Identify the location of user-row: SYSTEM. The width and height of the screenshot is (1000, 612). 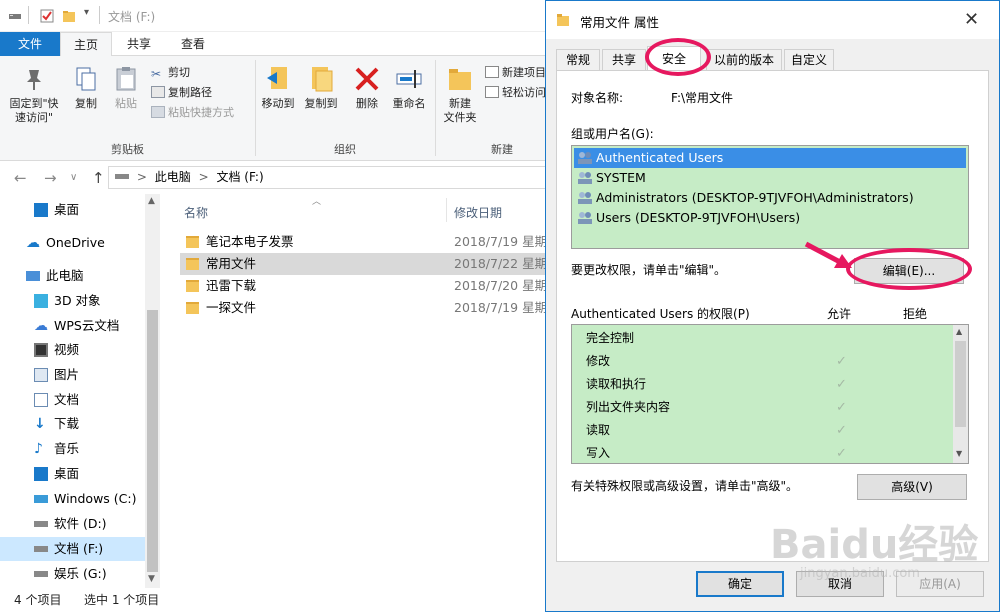
(770, 178).